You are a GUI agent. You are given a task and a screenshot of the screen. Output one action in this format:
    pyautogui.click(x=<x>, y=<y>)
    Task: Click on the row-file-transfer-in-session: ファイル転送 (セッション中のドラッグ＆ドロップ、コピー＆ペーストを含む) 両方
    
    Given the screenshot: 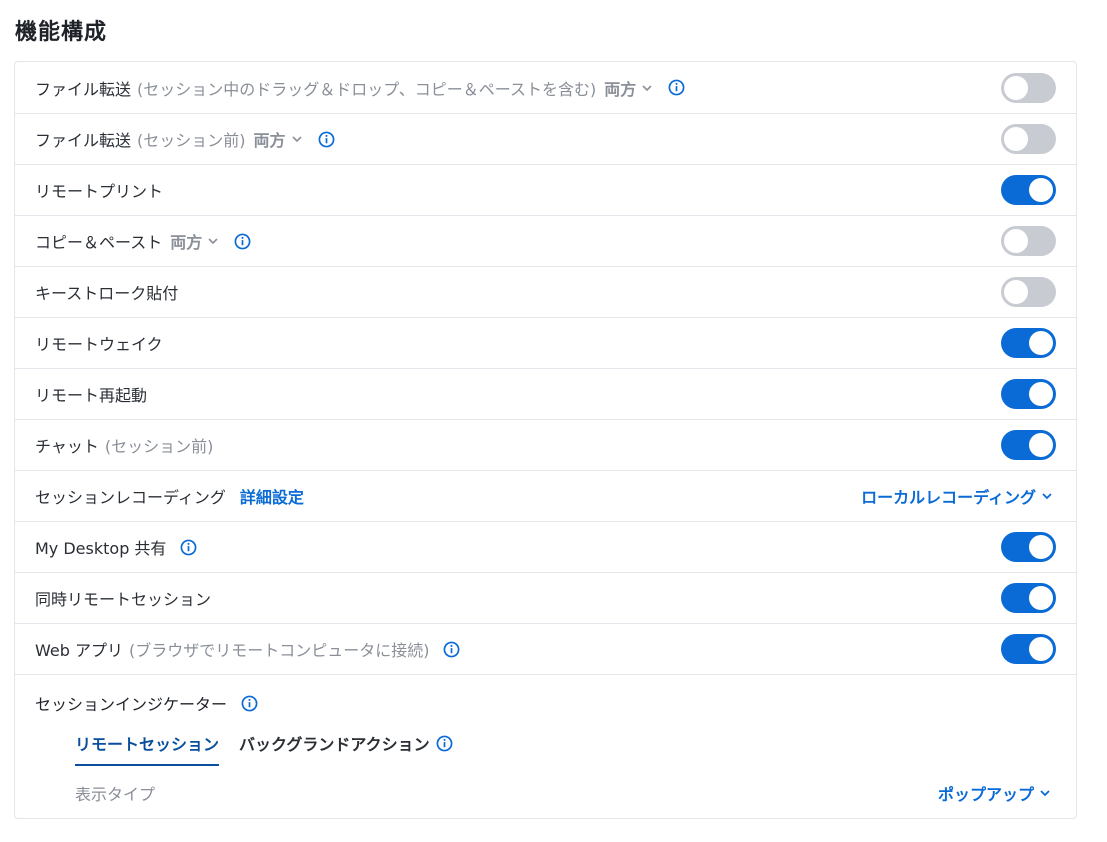 What is the action you would take?
    pyautogui.click(x=545, y=88)
    